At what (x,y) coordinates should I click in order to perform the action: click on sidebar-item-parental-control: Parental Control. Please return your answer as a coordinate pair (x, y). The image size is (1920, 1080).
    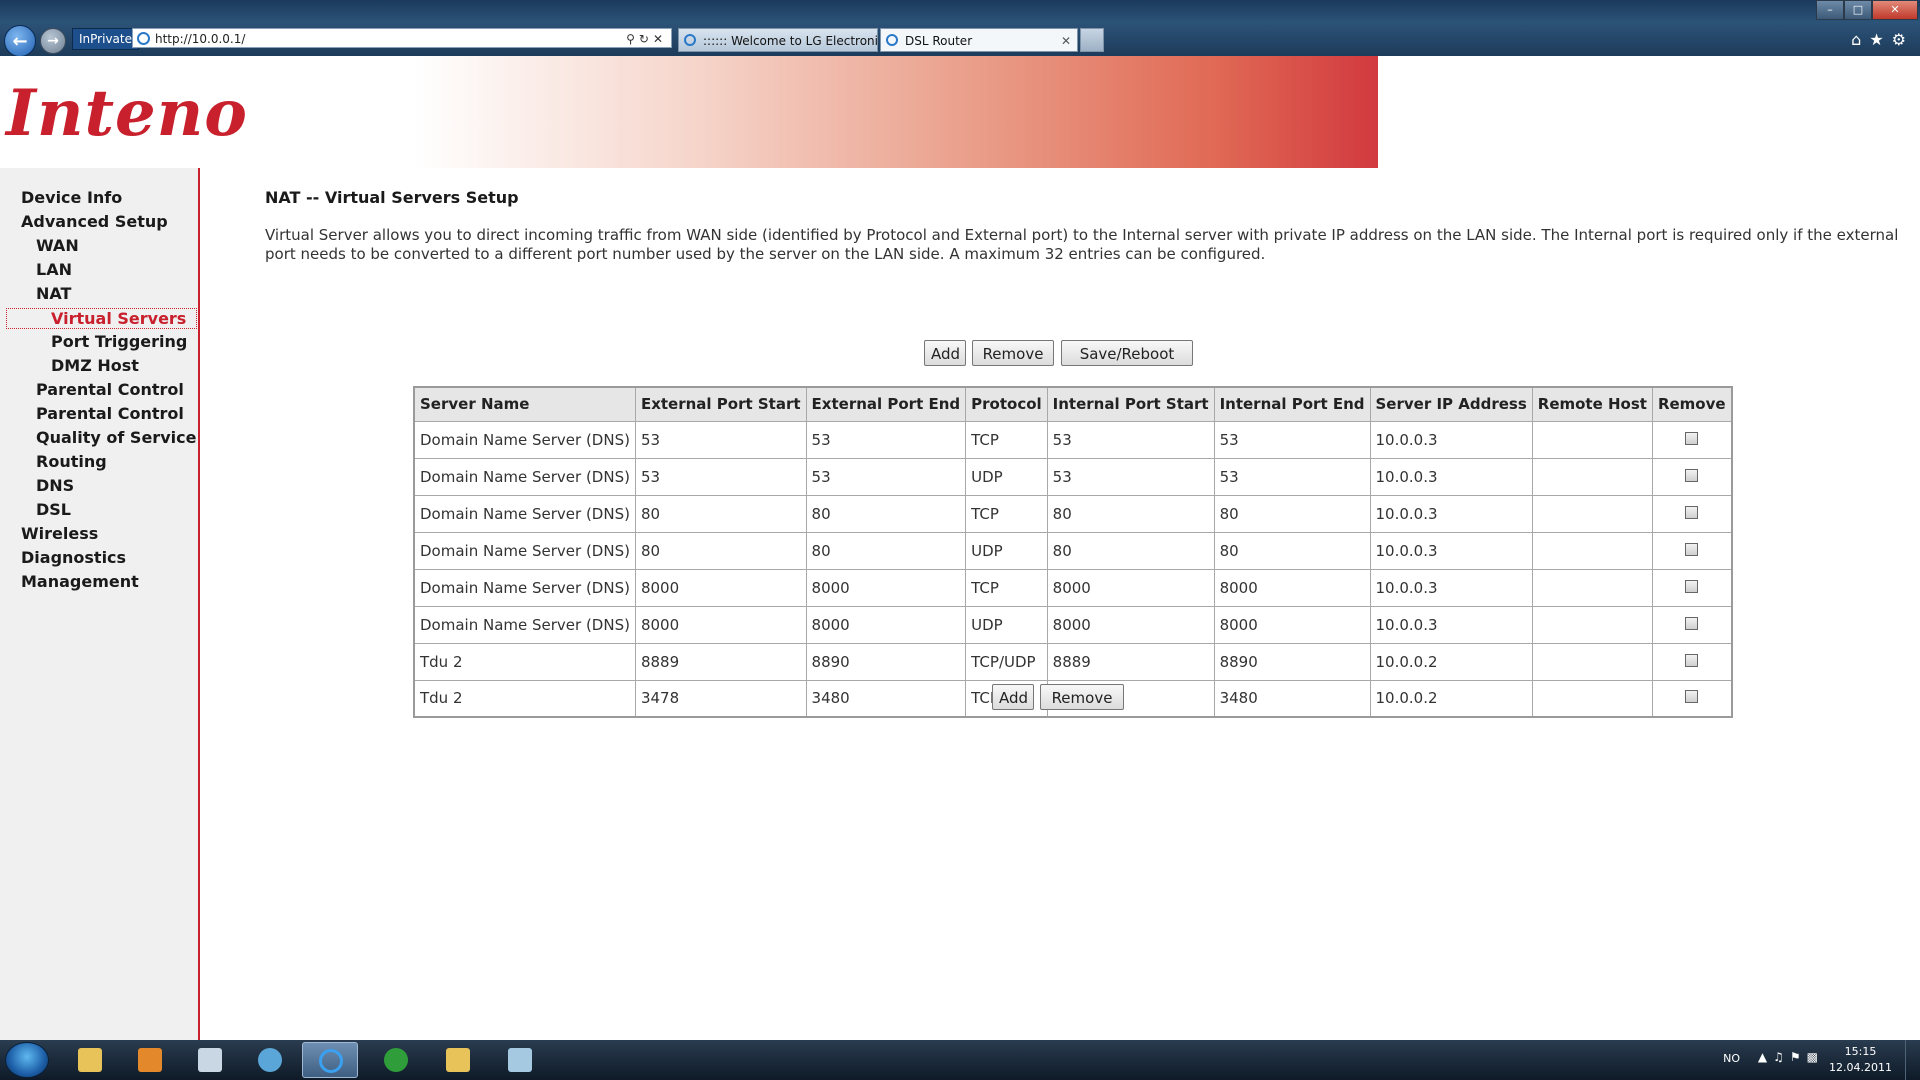
    Looking at the image, I should click on (110, 389).